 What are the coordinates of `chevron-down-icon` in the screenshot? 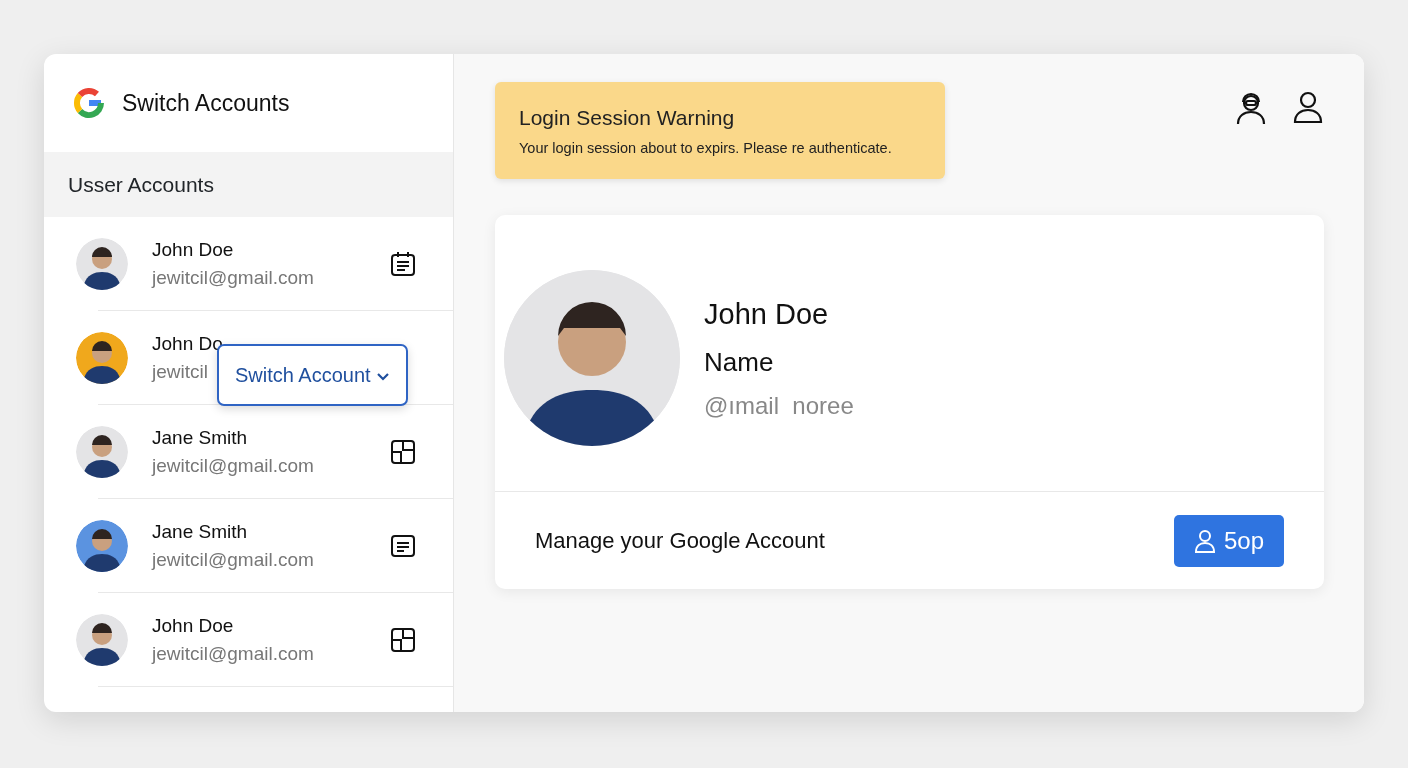 It's located at (383, 376).